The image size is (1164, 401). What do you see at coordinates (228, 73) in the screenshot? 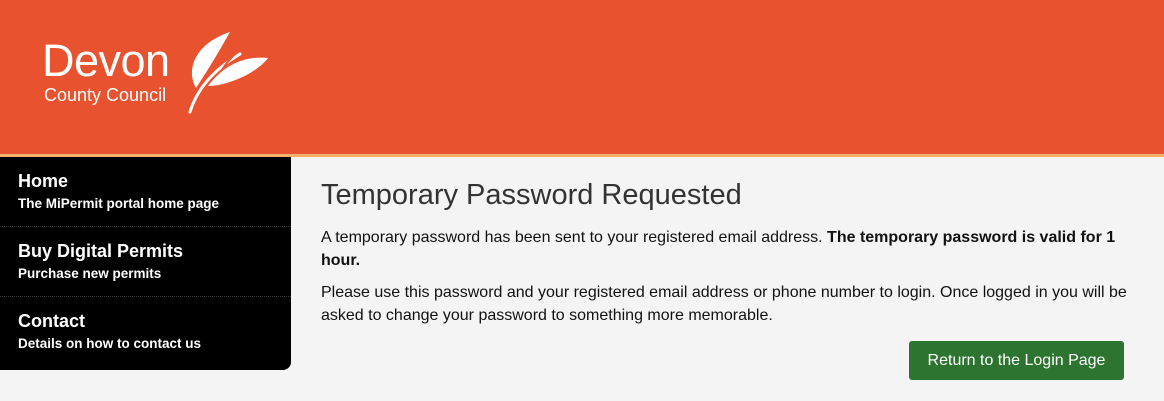
I see `leaf-icon` at bounding box center [228, 73].